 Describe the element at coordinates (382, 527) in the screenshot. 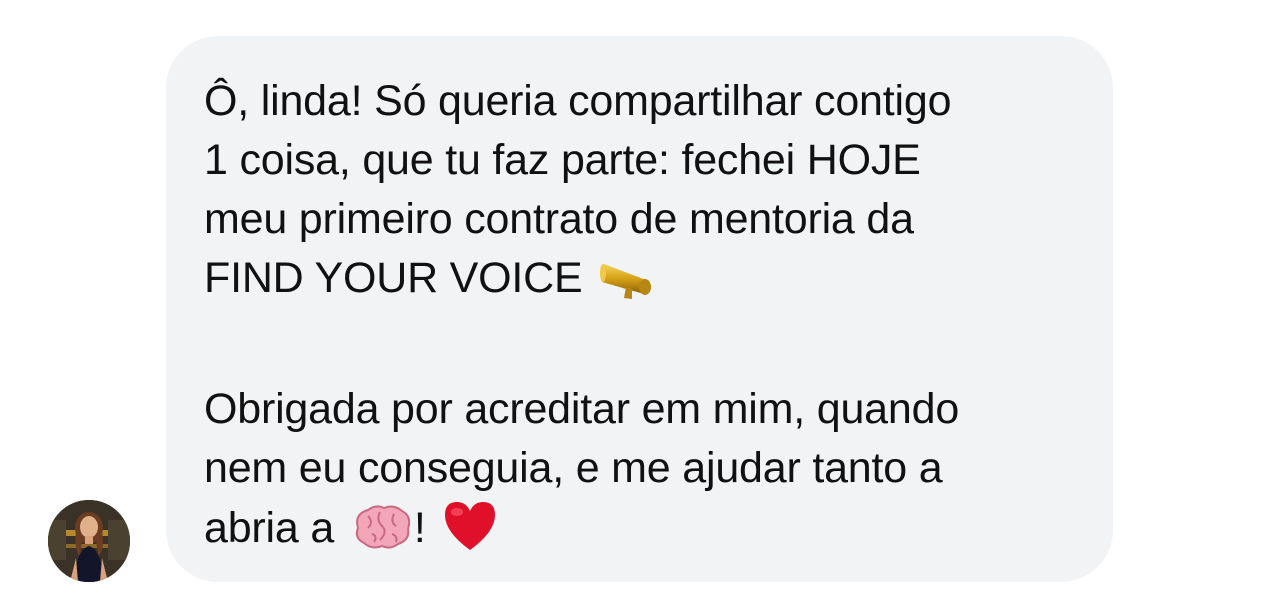

I see `brain-icon` at that location.